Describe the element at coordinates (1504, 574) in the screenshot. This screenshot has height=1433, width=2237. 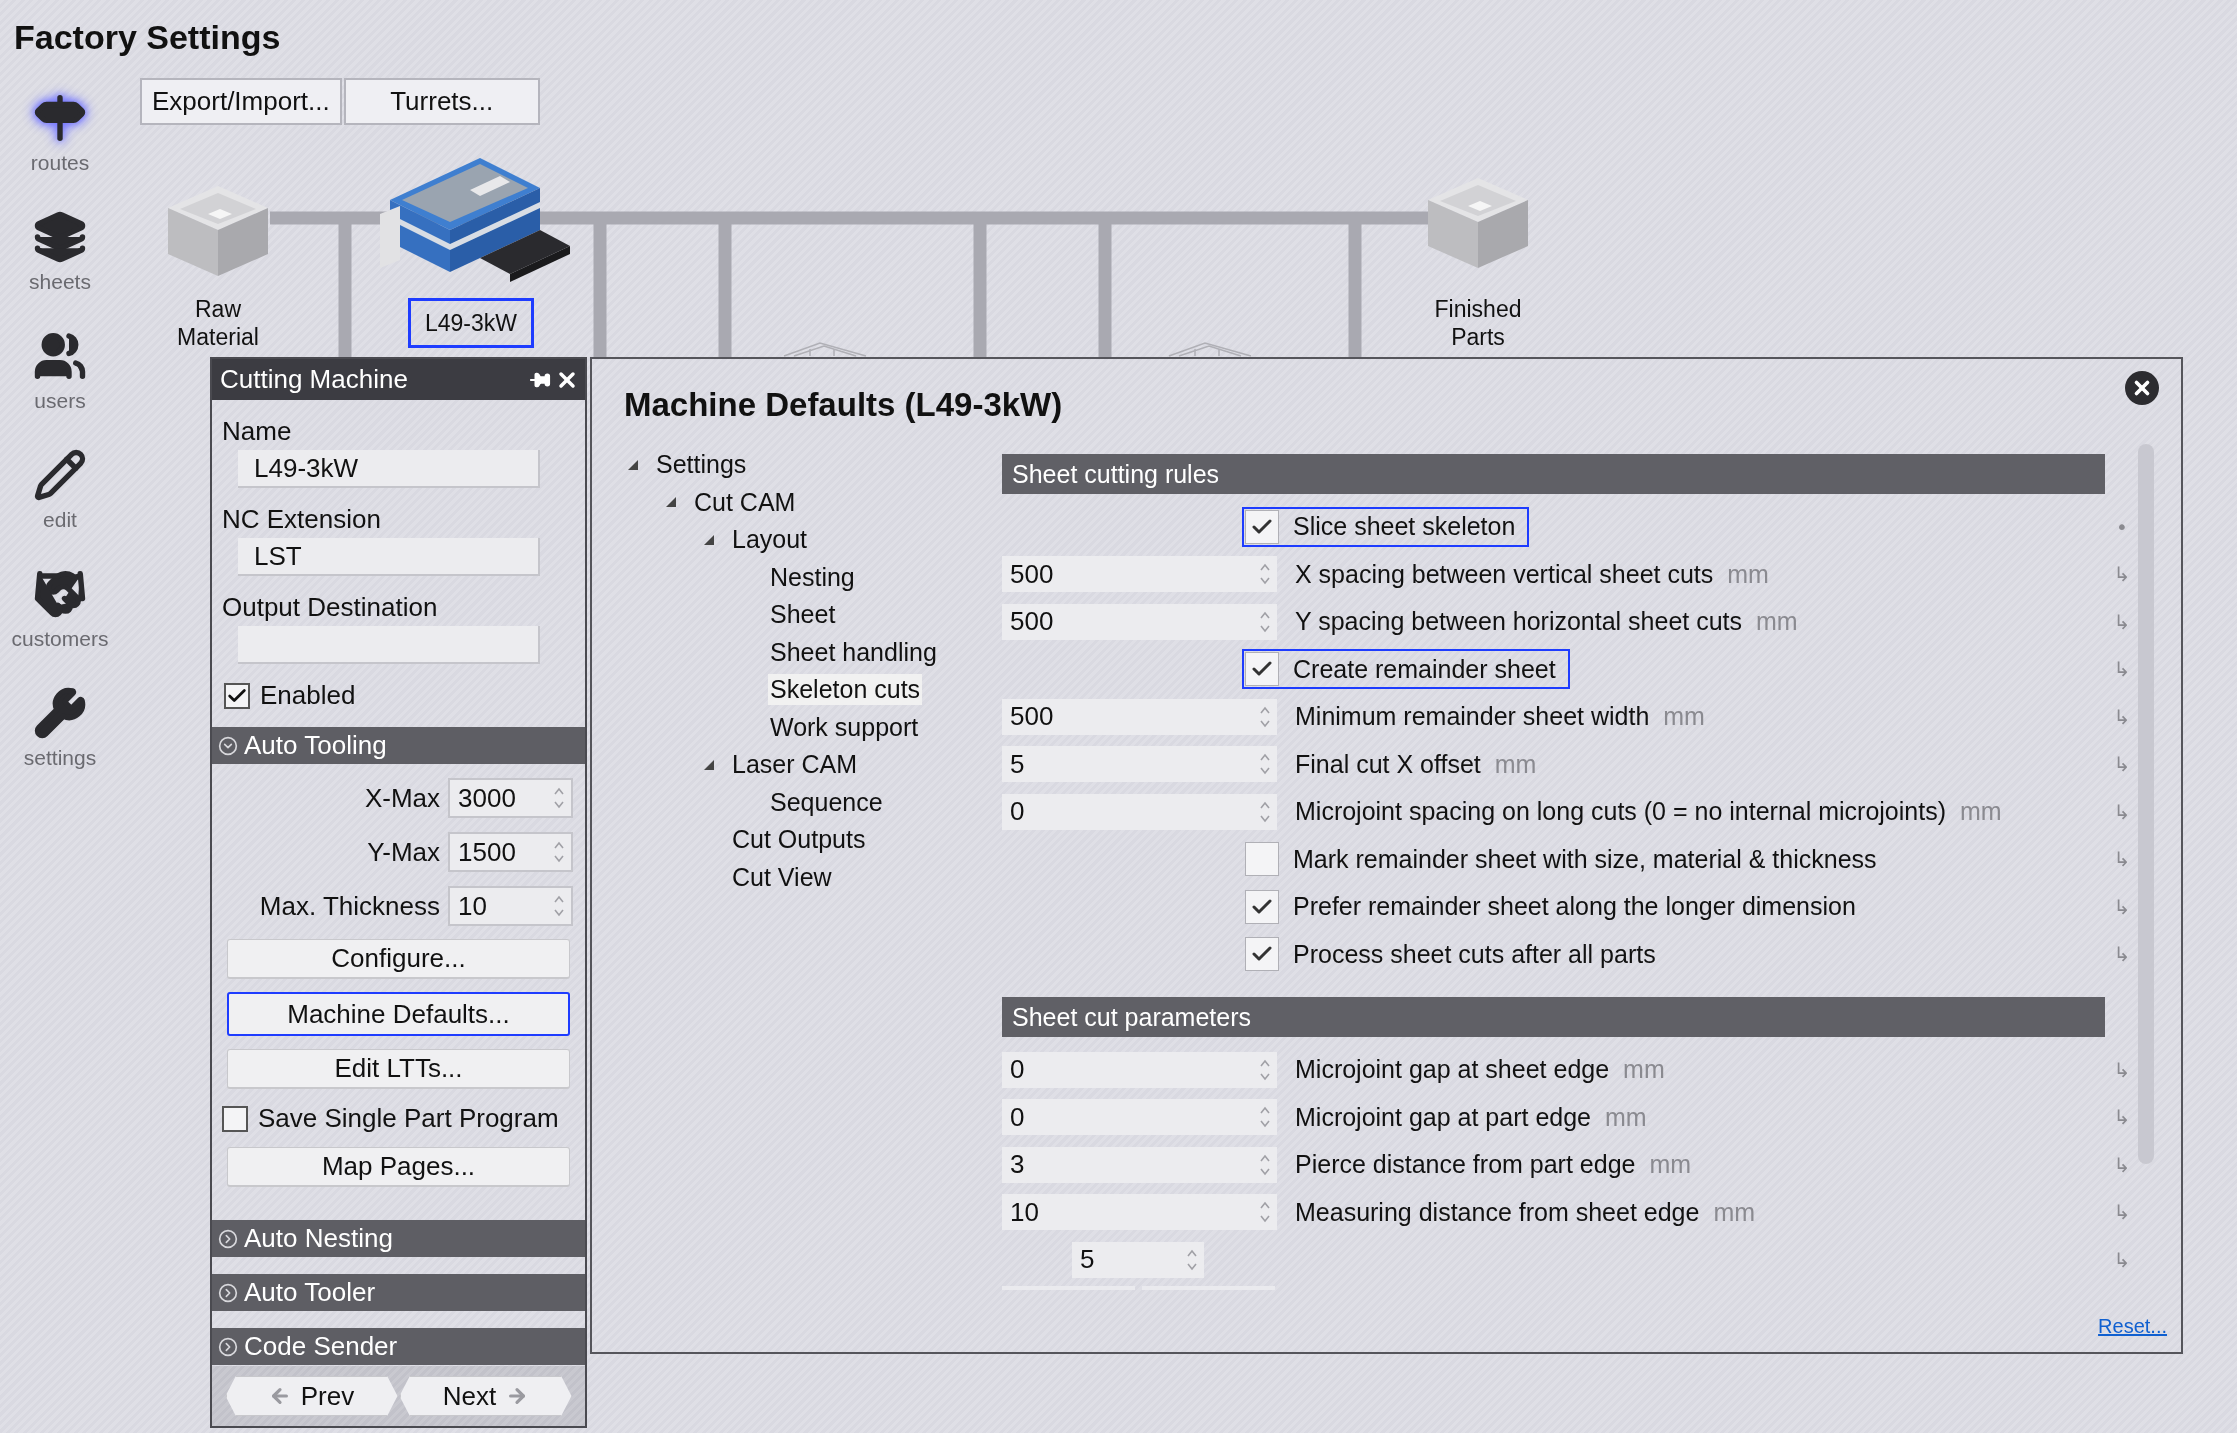
I see `setting-label: X spacing between vertical sheet cuts` at that location.